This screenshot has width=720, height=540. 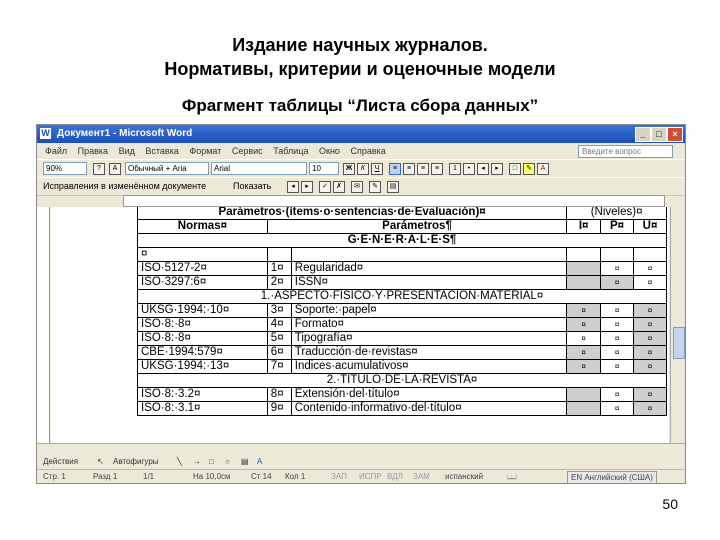 I want to click on reject-change-icon: ✗, so click(x=339, y=187).